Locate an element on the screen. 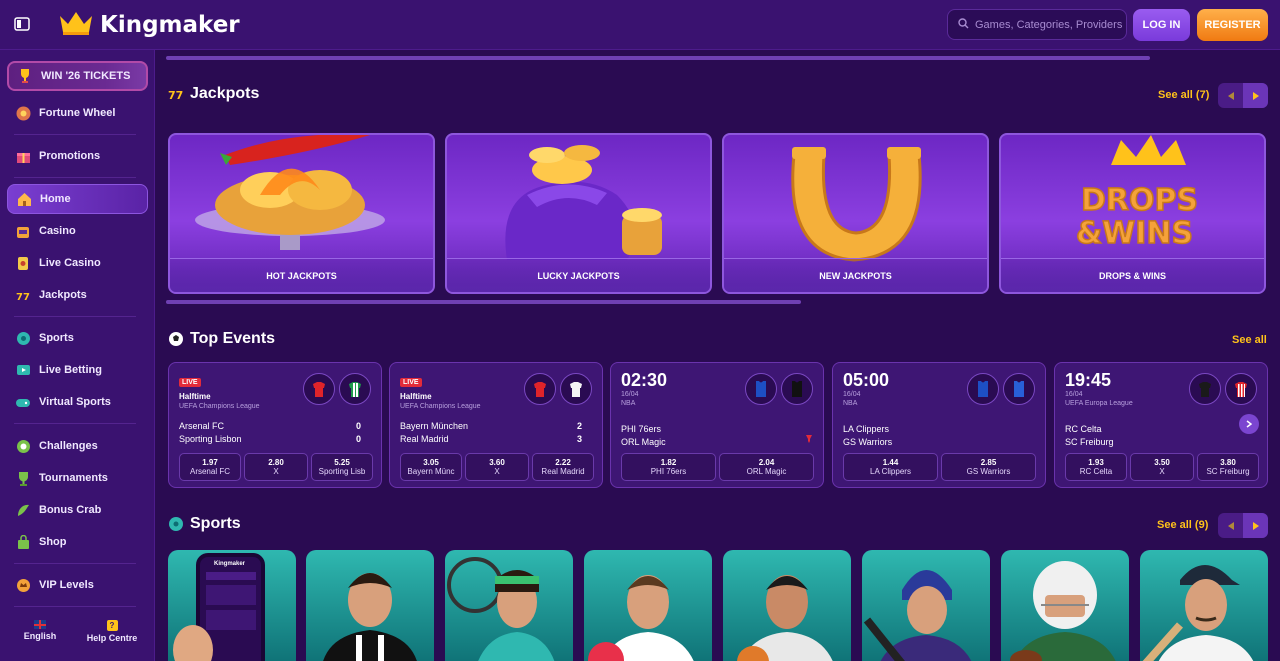 This screenshot has width=1280, height=661. logo: Kingmaker is located at coordinates (149, 25).